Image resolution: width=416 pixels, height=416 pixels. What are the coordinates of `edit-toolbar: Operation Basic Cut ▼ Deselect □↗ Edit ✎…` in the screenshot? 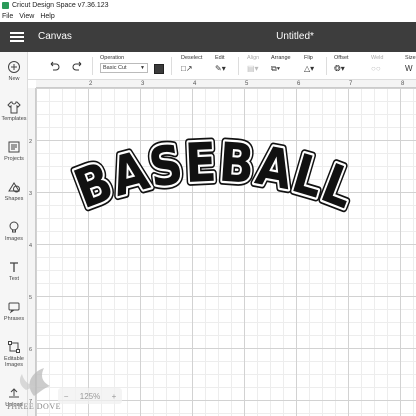 It's located at (222, 66).